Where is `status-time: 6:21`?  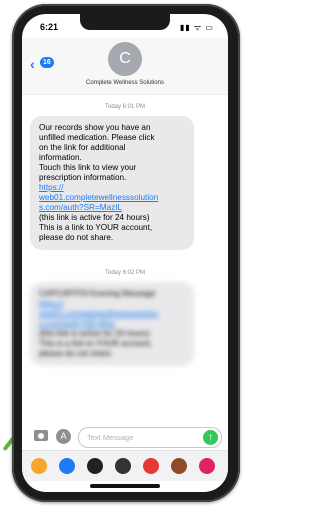
status-time: 6:21 is located at coordinates (49, 27).